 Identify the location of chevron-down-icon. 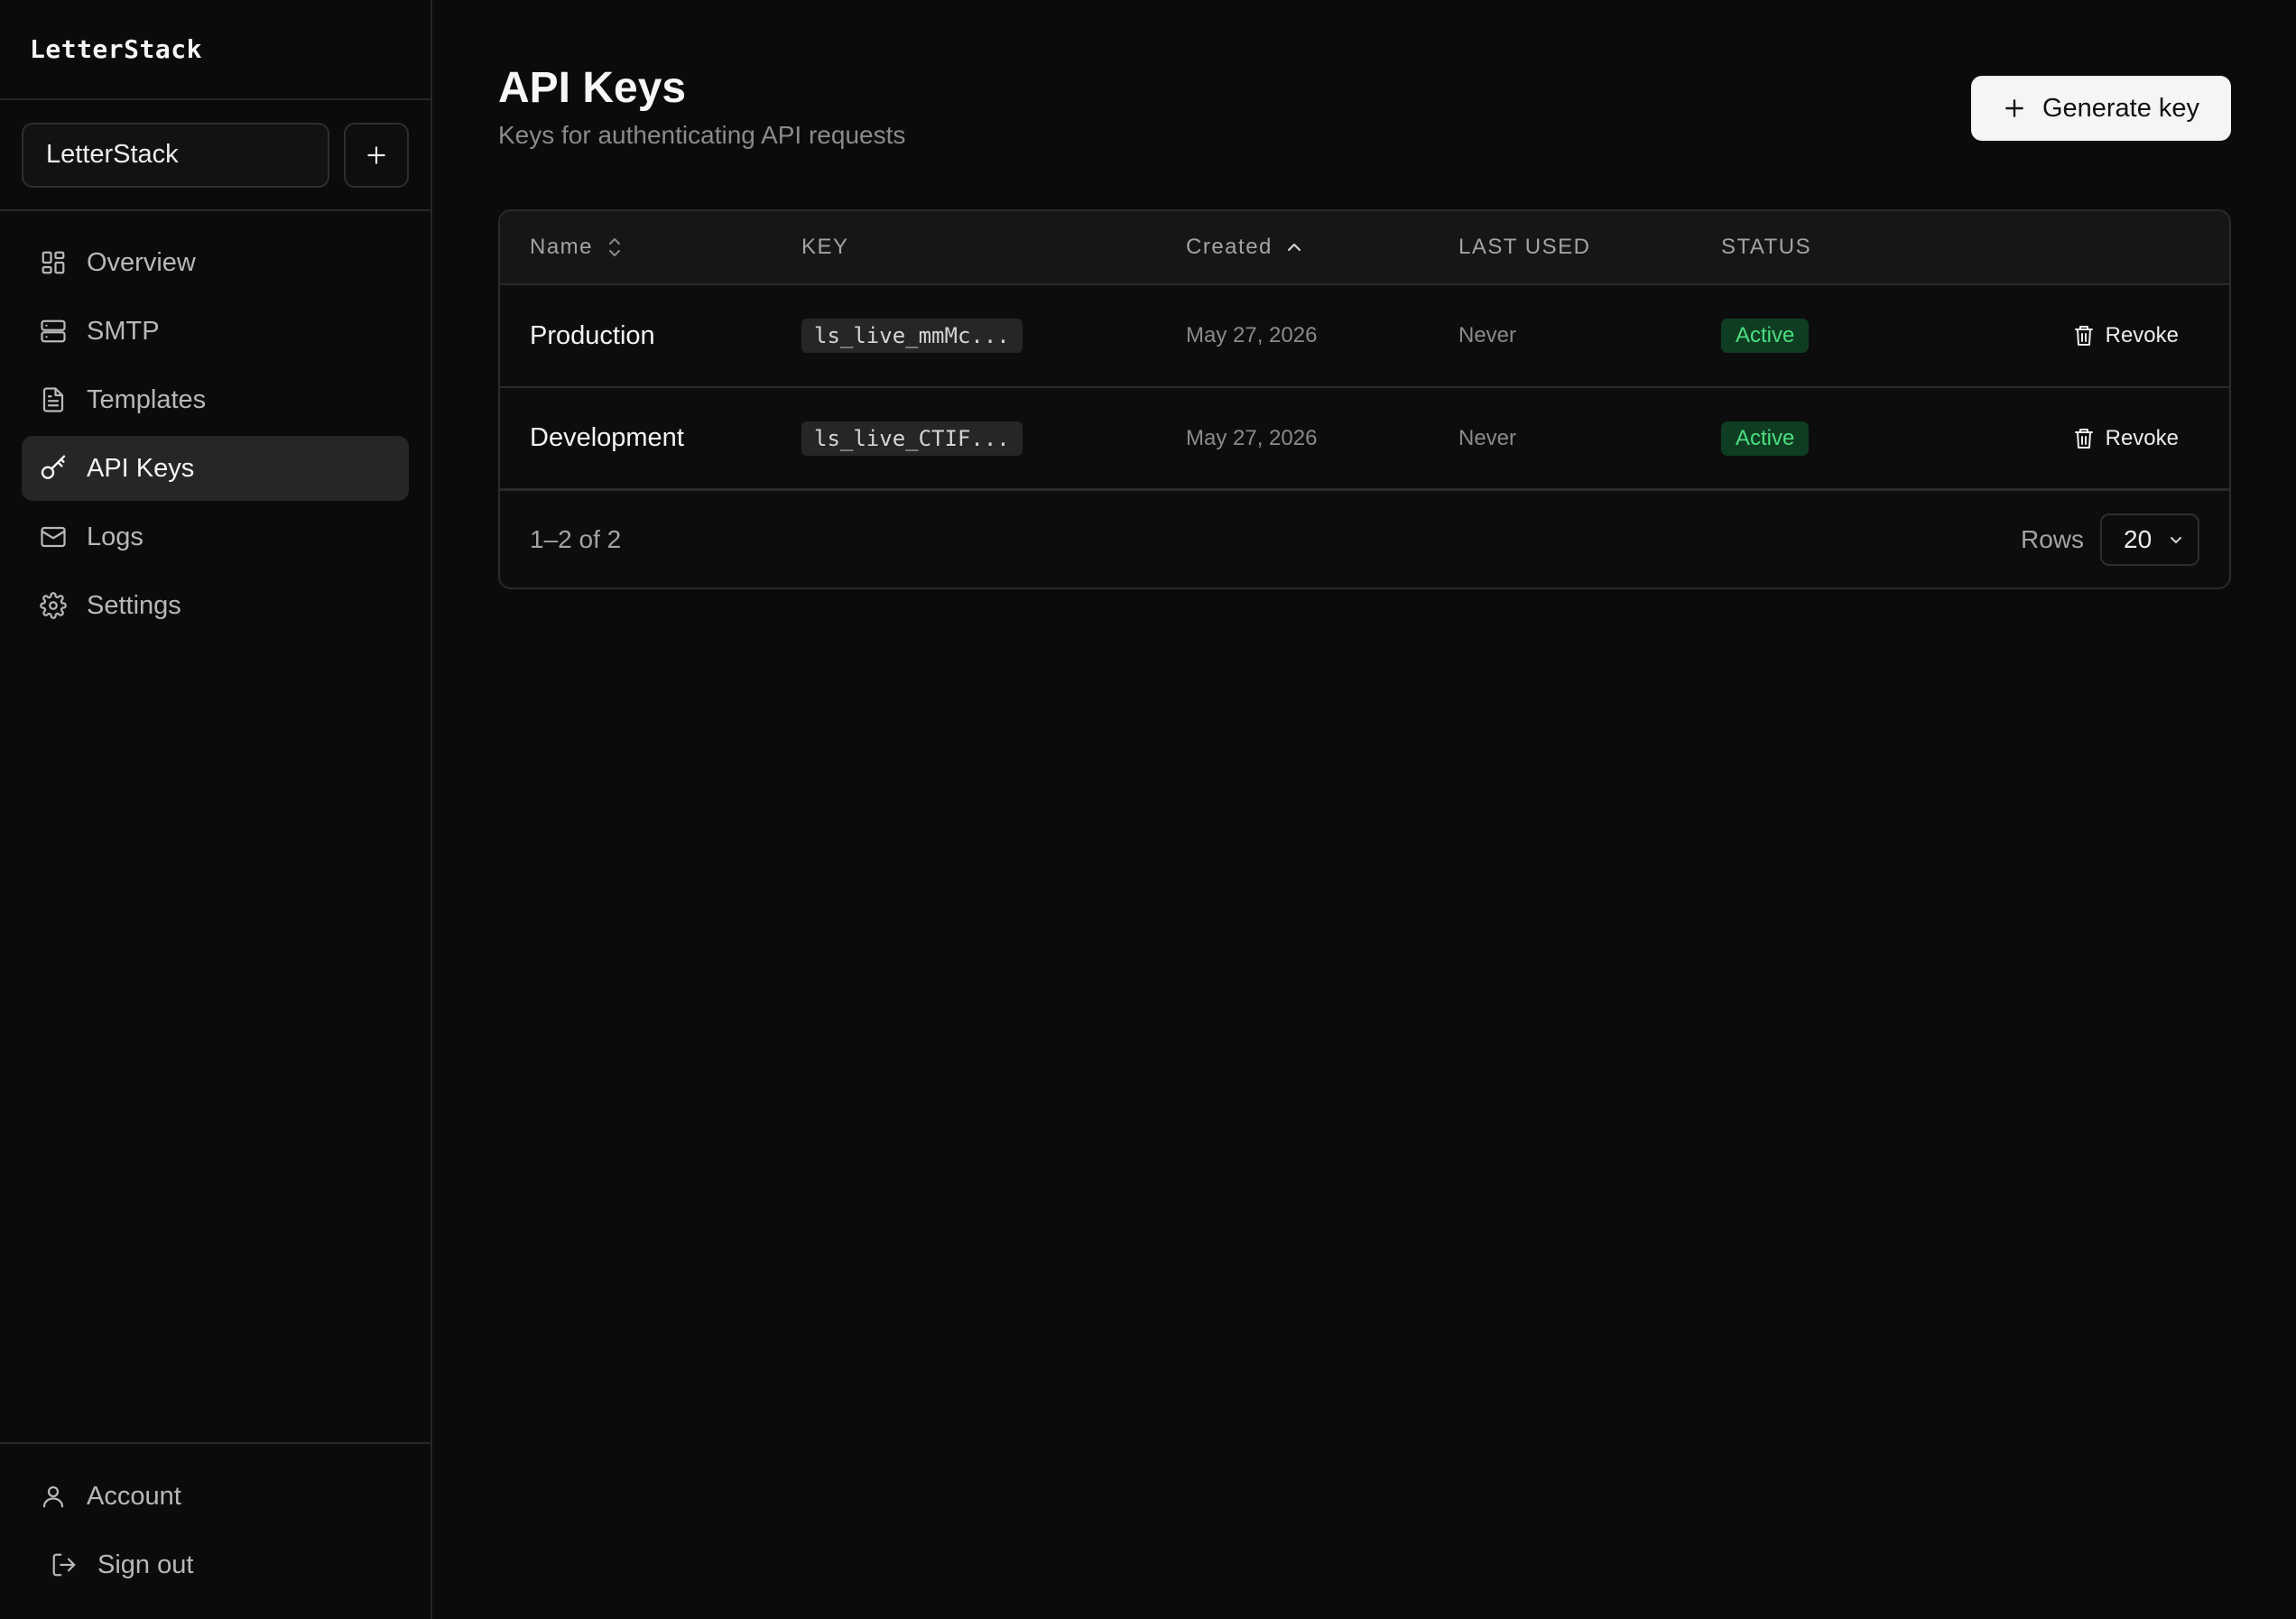
(2176, 539).